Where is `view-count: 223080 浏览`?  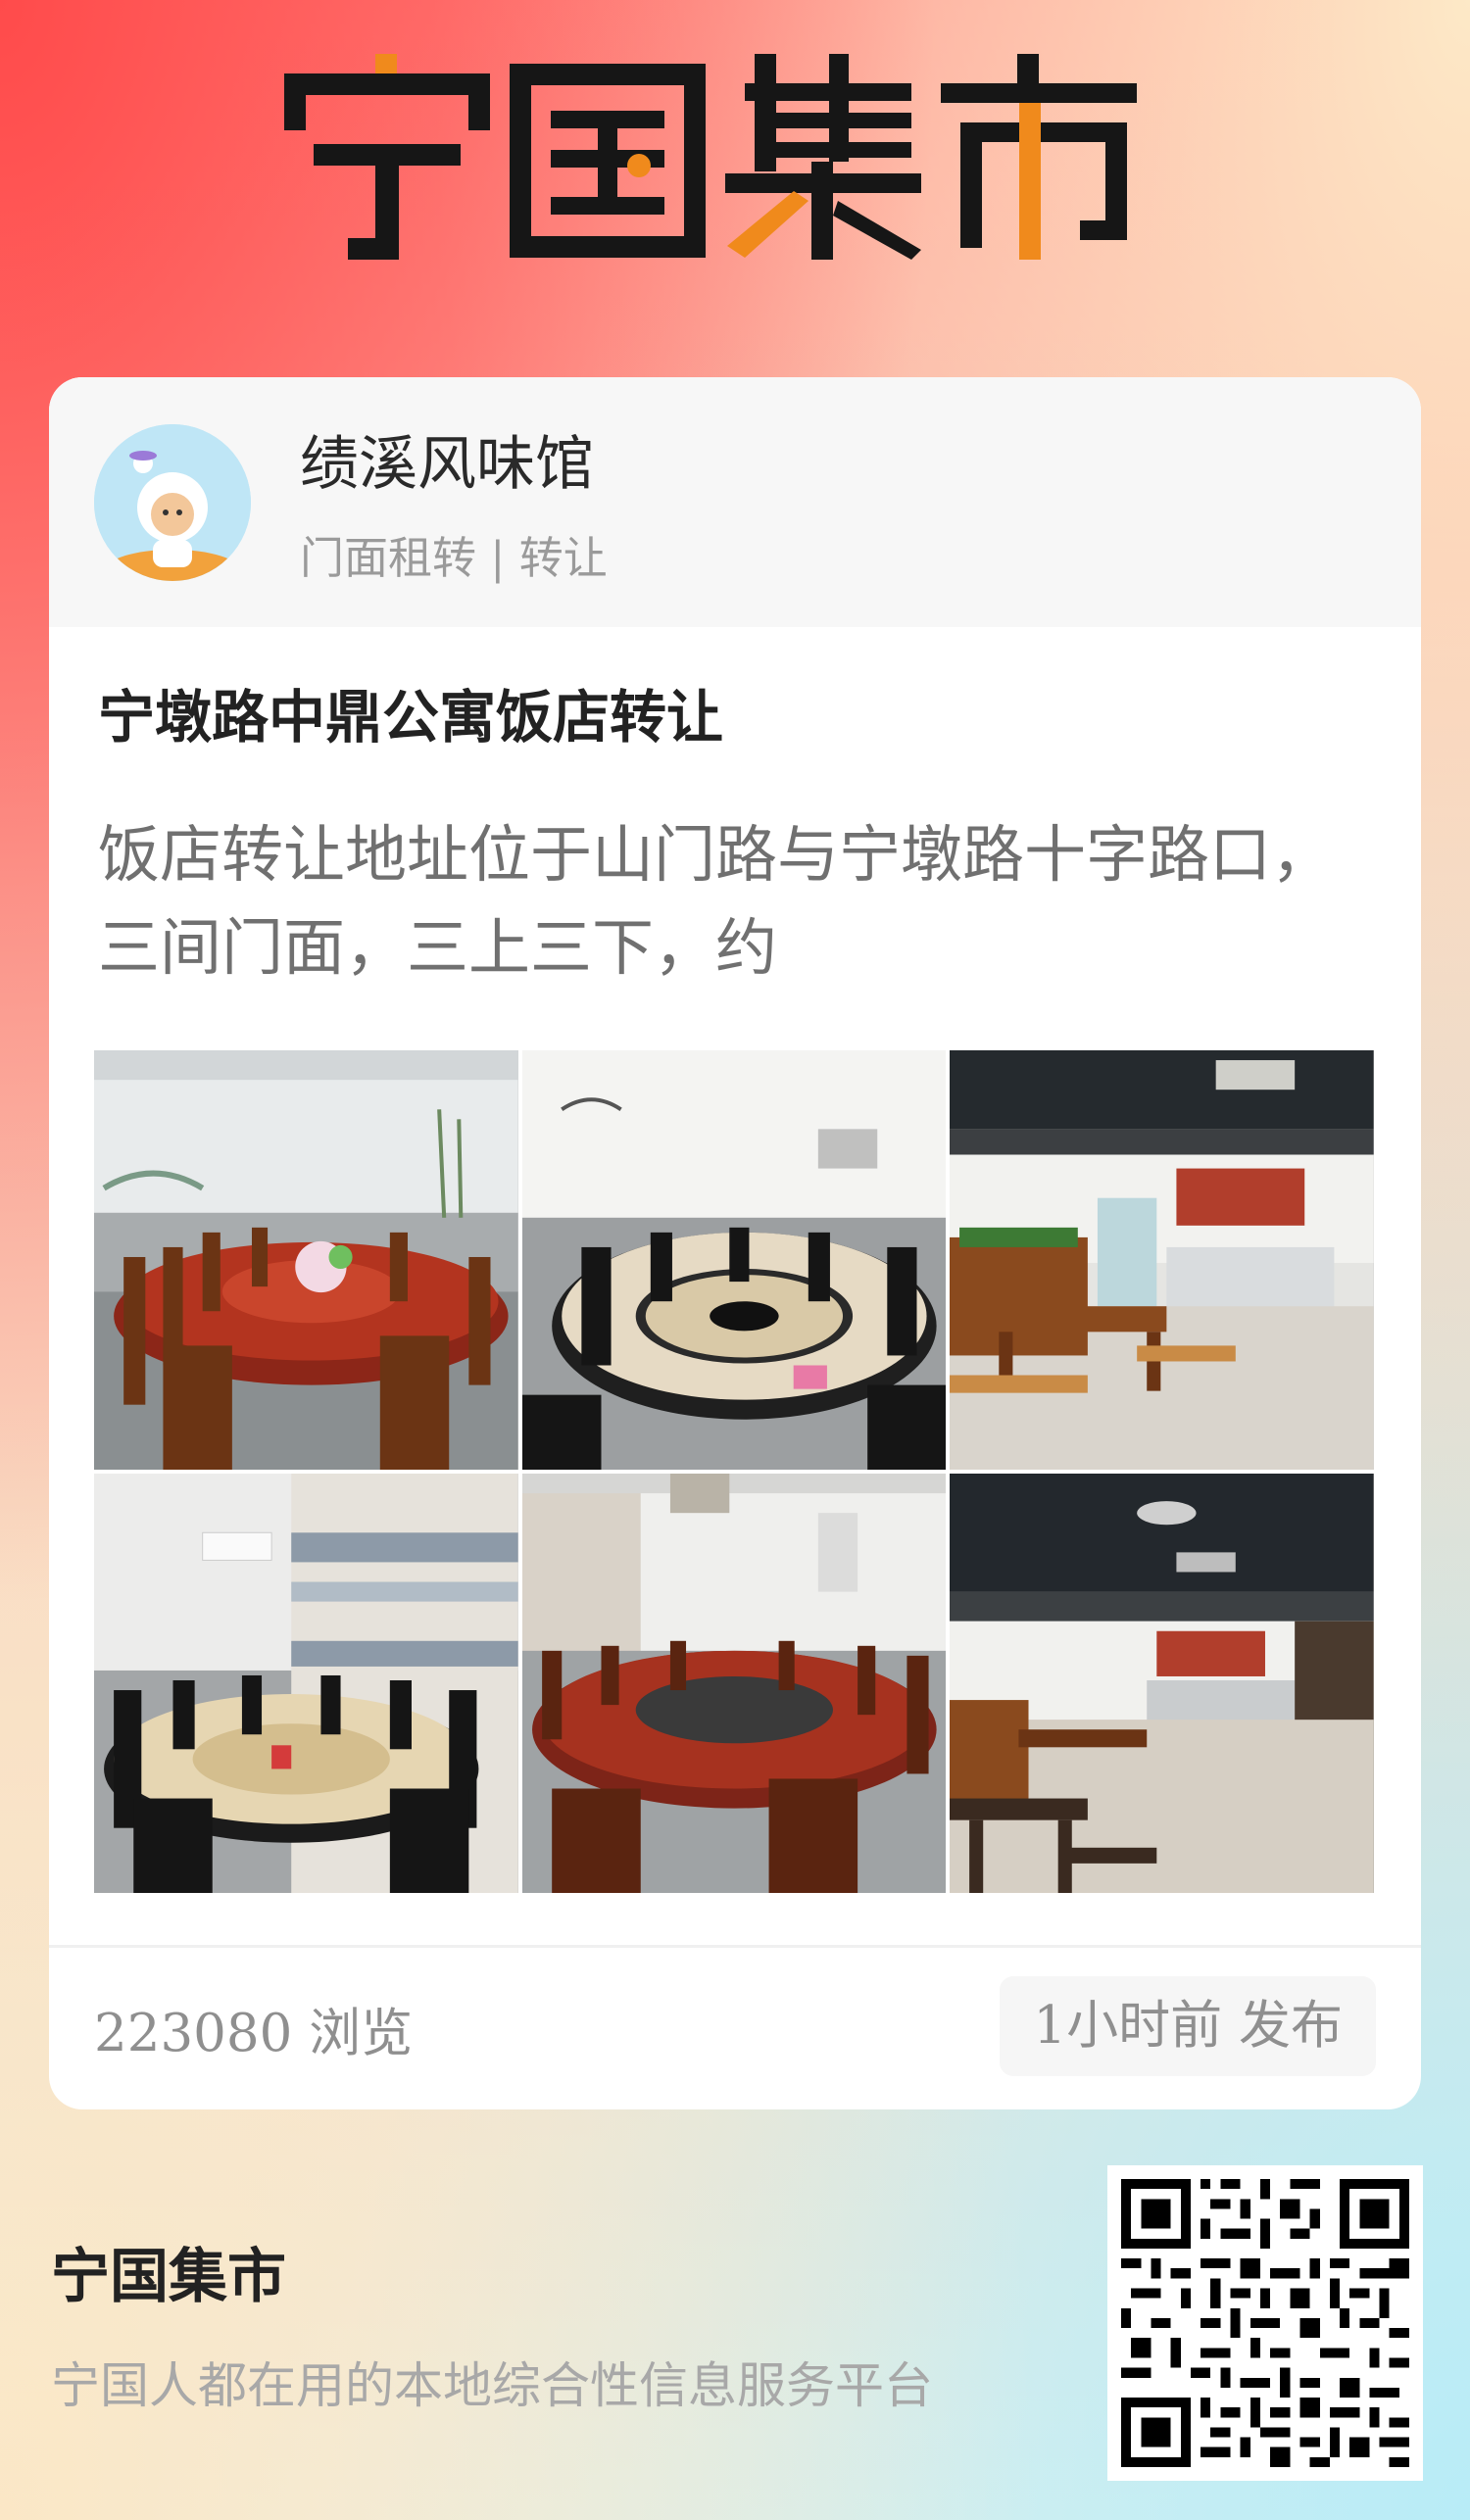
view-count: 223080 浏览 is located at coordinates (254, 2033).